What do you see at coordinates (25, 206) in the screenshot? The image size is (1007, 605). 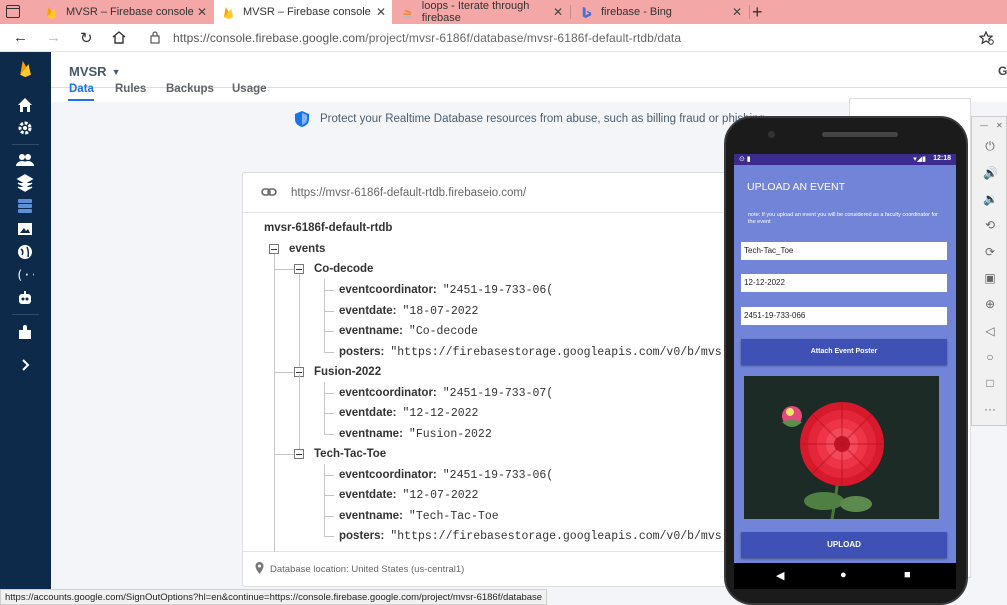 I see `sidebar-realtime-database-icon` at bounding box center [25, 206].